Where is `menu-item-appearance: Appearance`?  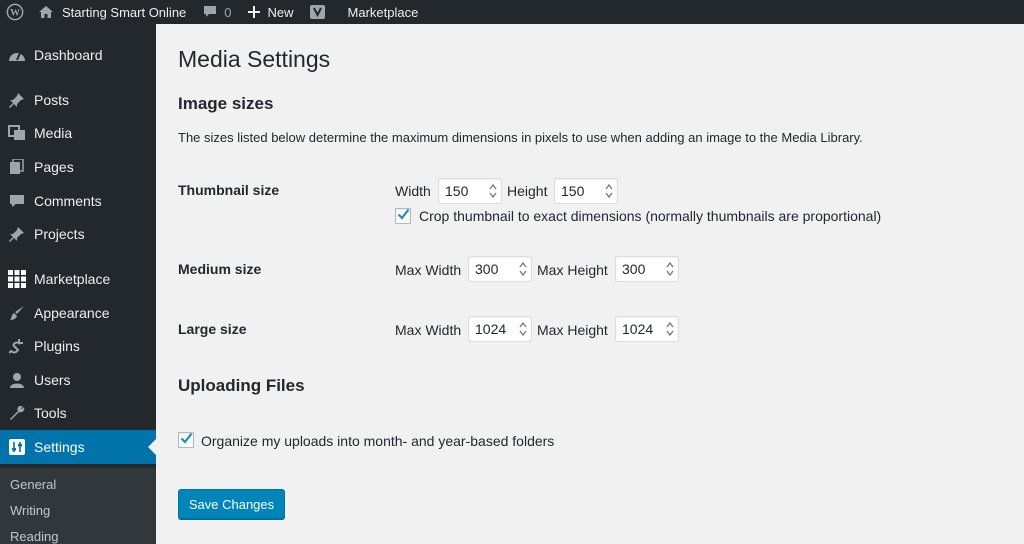 menu-item-appearance: Appearance is located at coordinates (78, 313).